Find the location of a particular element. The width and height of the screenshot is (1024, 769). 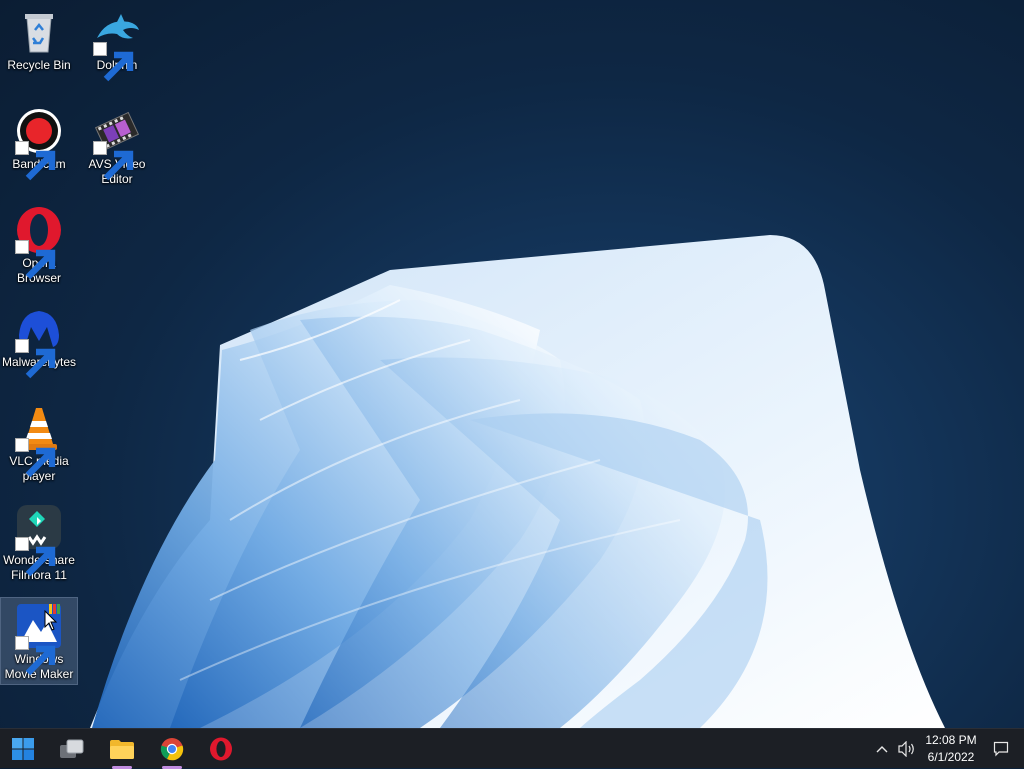

desktop-icon-windows-movie-maker: Windows Movie Maker is located at coordinates (39, 641).